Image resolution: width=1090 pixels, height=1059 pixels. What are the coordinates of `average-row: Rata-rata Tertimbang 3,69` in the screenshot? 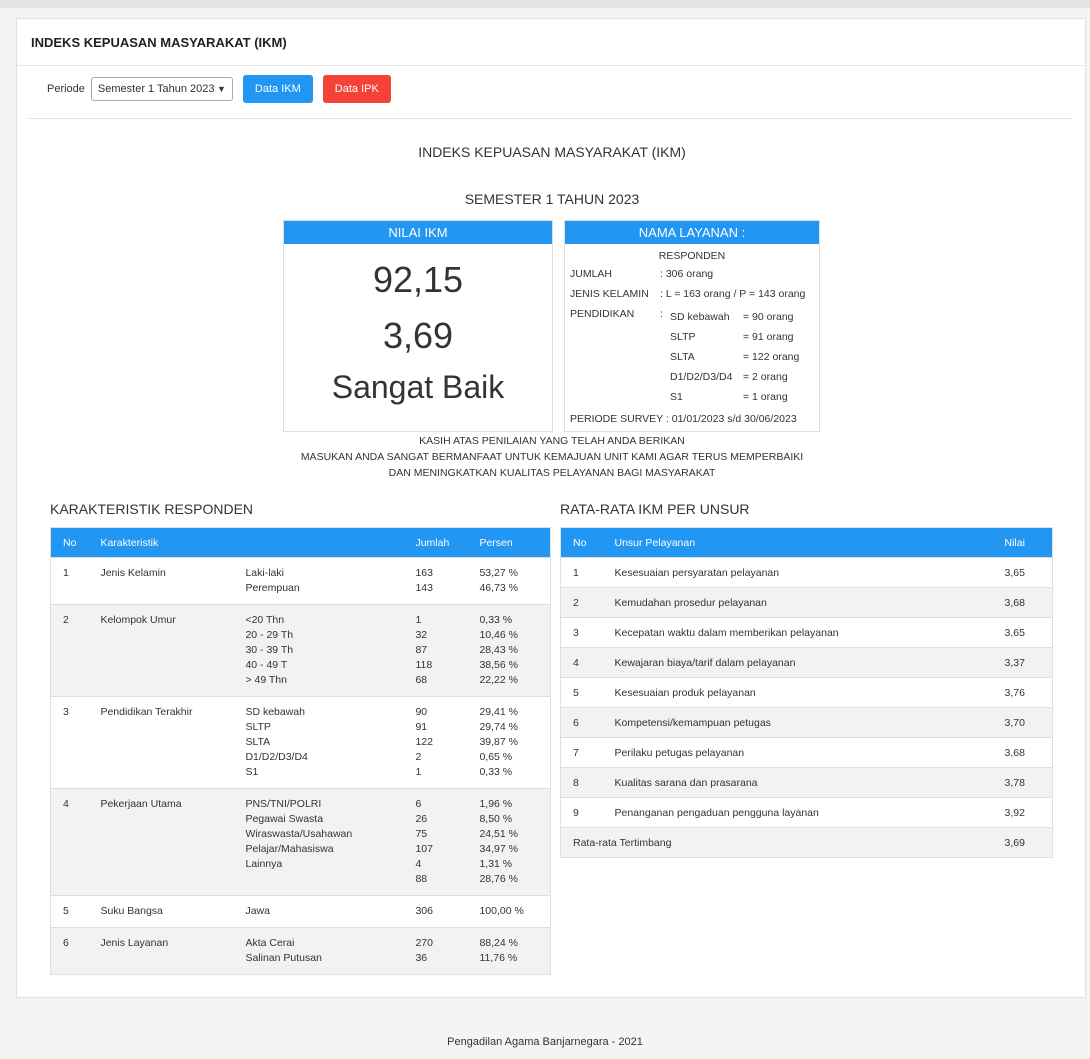 It's located at (806, 842).